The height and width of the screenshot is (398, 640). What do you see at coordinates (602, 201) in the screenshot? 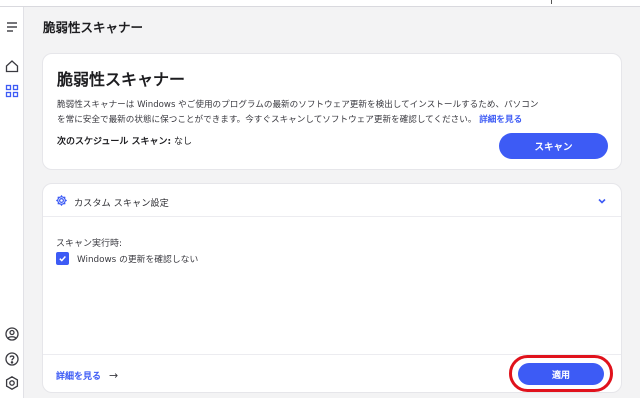
I see `chevron-down-icon` at bounding box center [602, 201].